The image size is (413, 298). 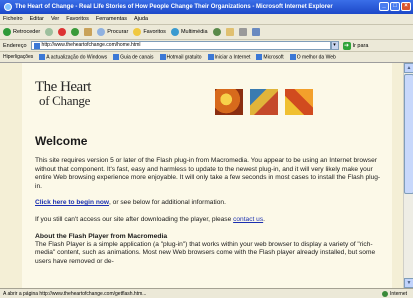 I want to click on scroll-thumb, so click(x=408, y=134).